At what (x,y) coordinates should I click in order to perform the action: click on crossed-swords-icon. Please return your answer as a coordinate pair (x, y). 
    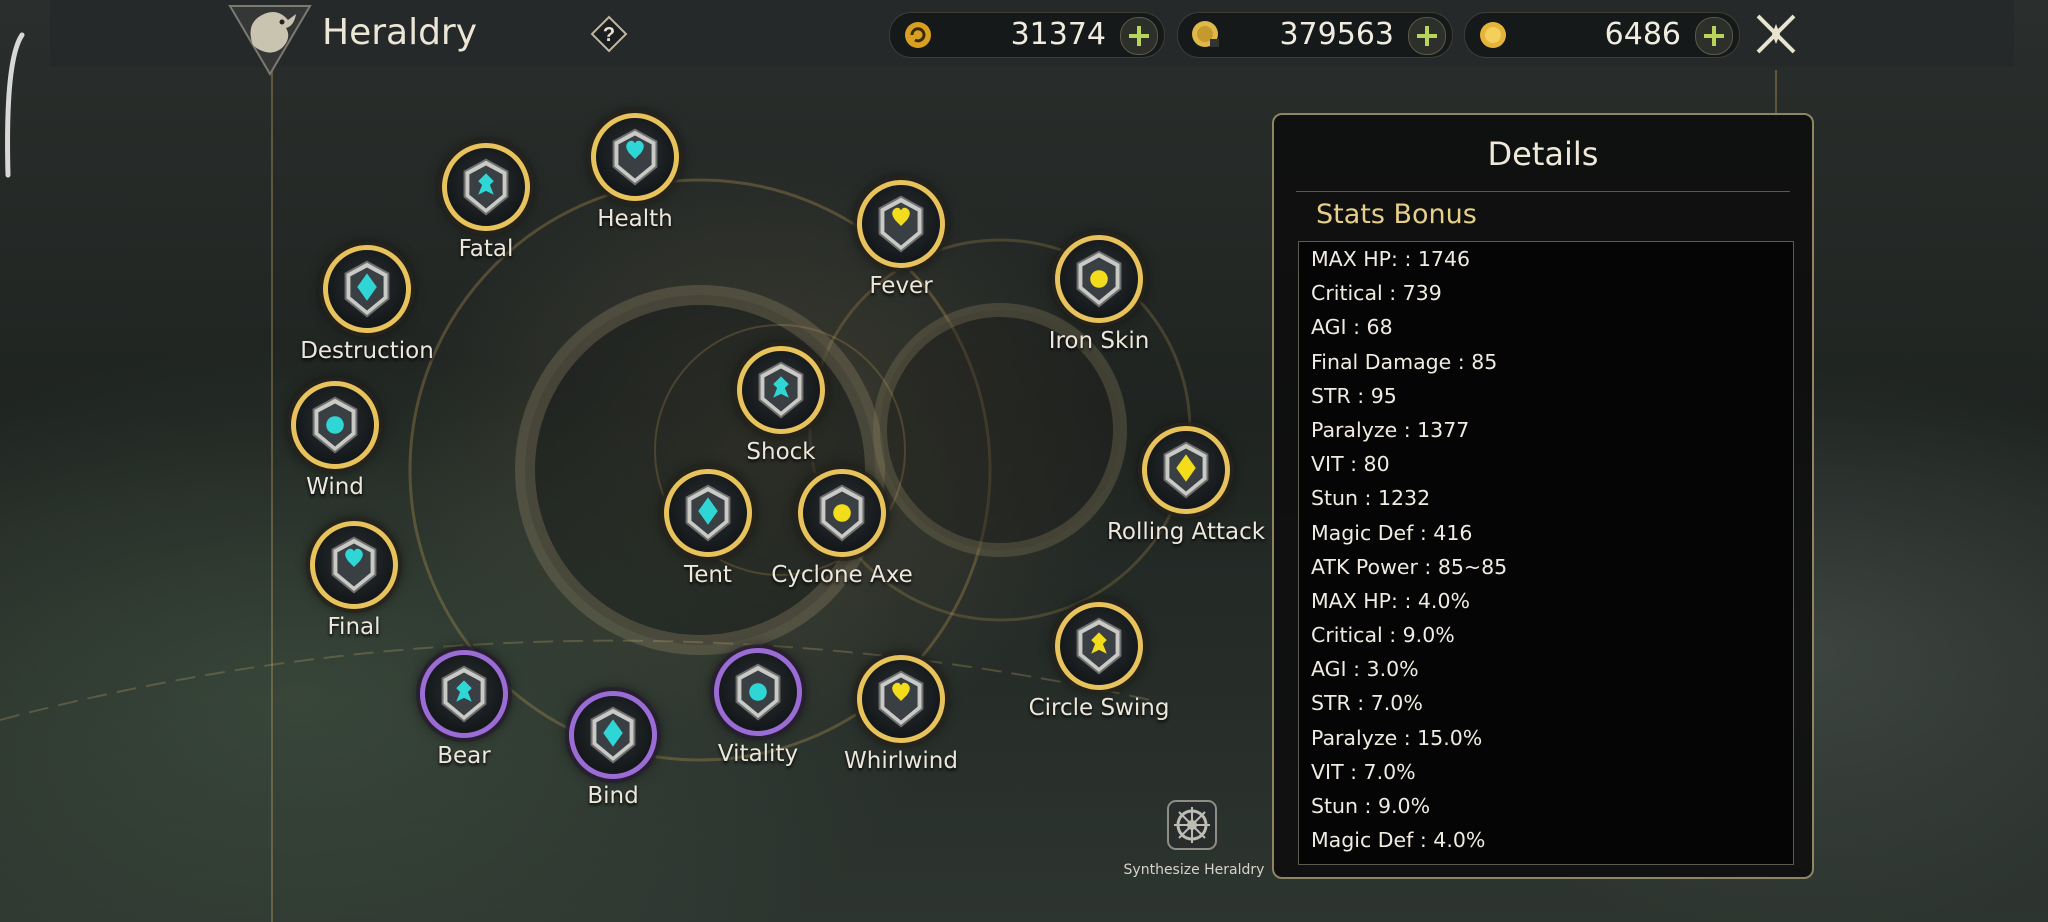
    Looking at the image, I should click on (1776, 34).